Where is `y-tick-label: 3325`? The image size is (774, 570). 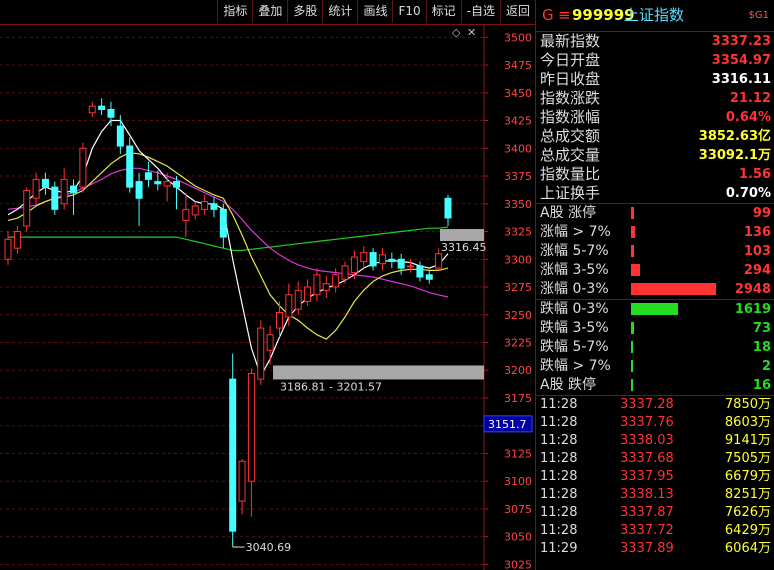 y-tick-label: 3325 is located at coordinates (518, 232).